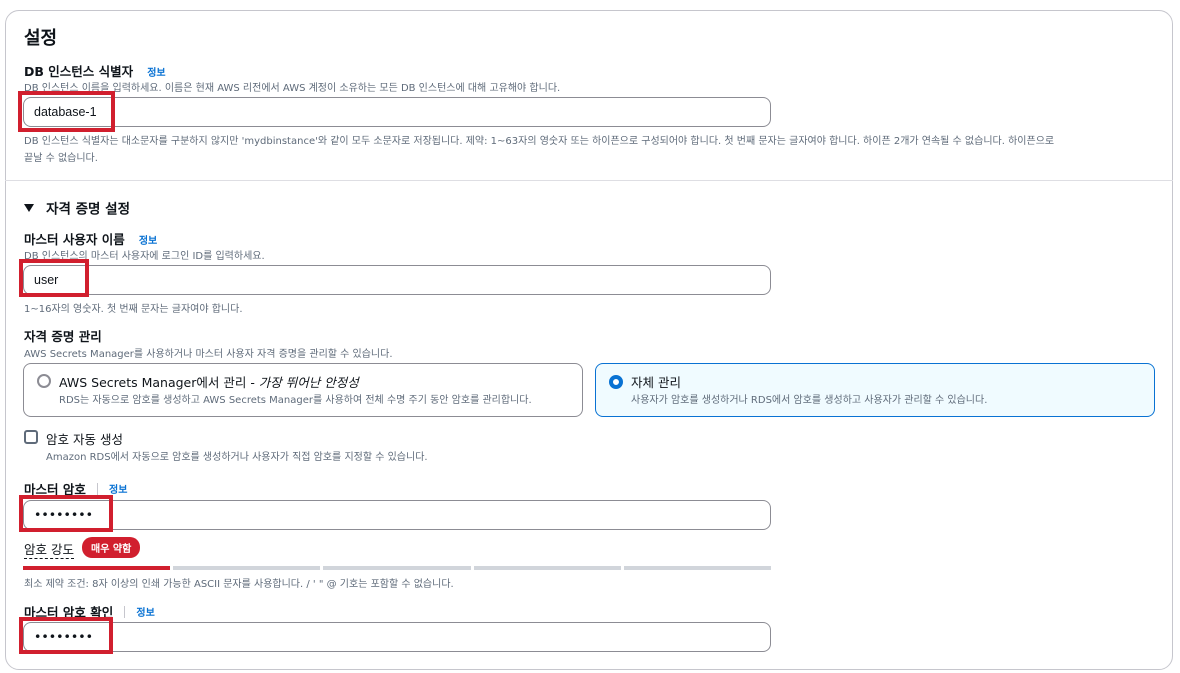  What do you see at coordinates (69, 612) in the screenshot?
I see `confirm-password-label: 마스터 암호 확인` at bounding box center [69, 612].